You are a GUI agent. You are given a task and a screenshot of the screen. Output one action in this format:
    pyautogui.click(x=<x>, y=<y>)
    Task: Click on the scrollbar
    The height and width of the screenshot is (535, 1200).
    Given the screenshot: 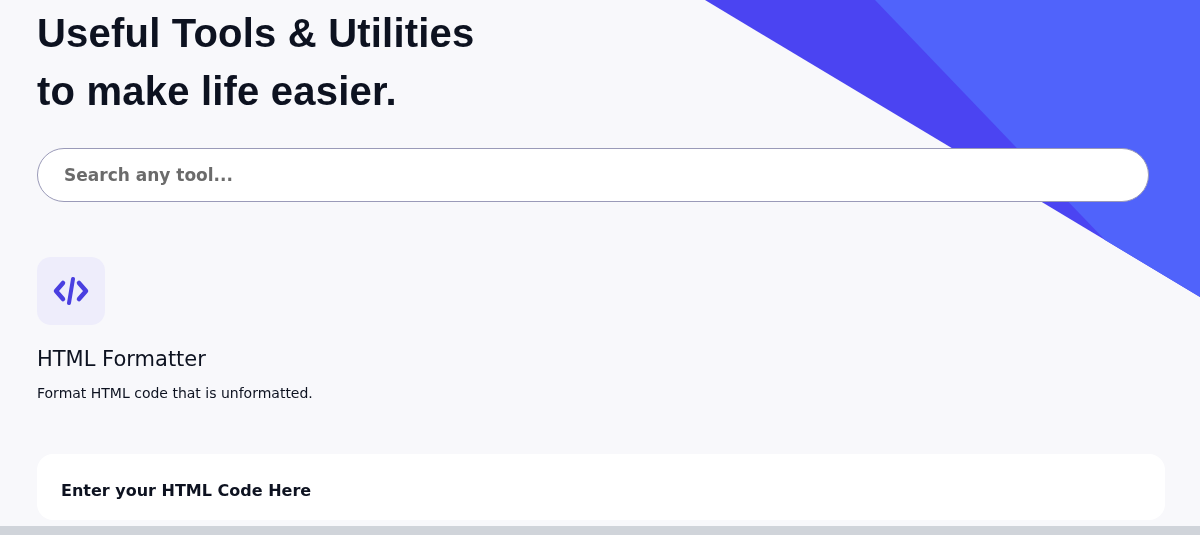 What is the action you would take?
    pyautogui.click(x=600, y=530)
    